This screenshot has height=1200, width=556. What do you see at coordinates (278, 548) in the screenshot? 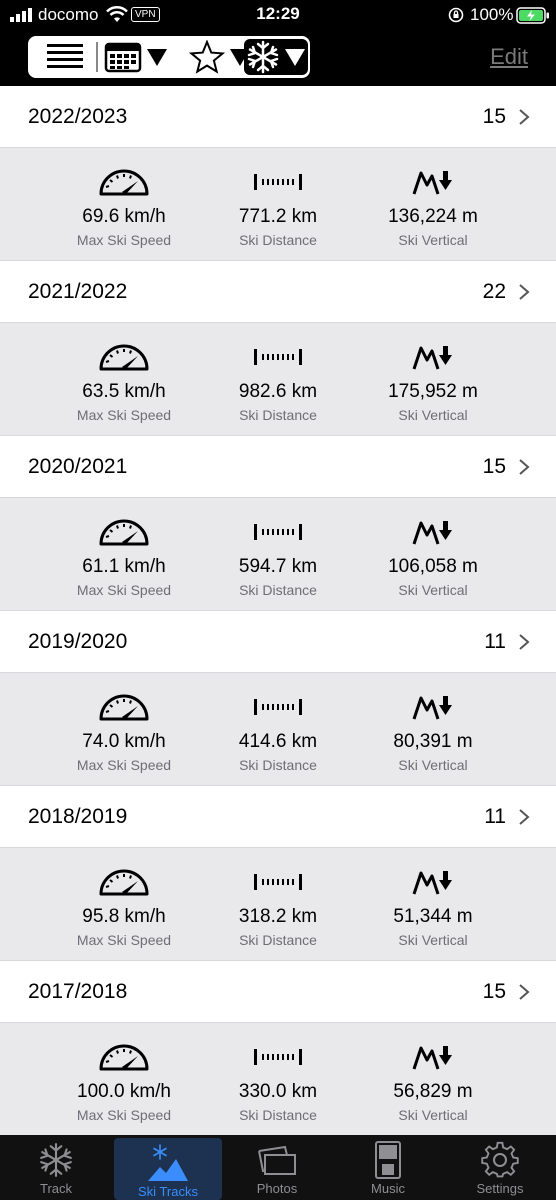
I see `distance-stat: 594.7 km Ski Distance` at bounding box center [278, 548].